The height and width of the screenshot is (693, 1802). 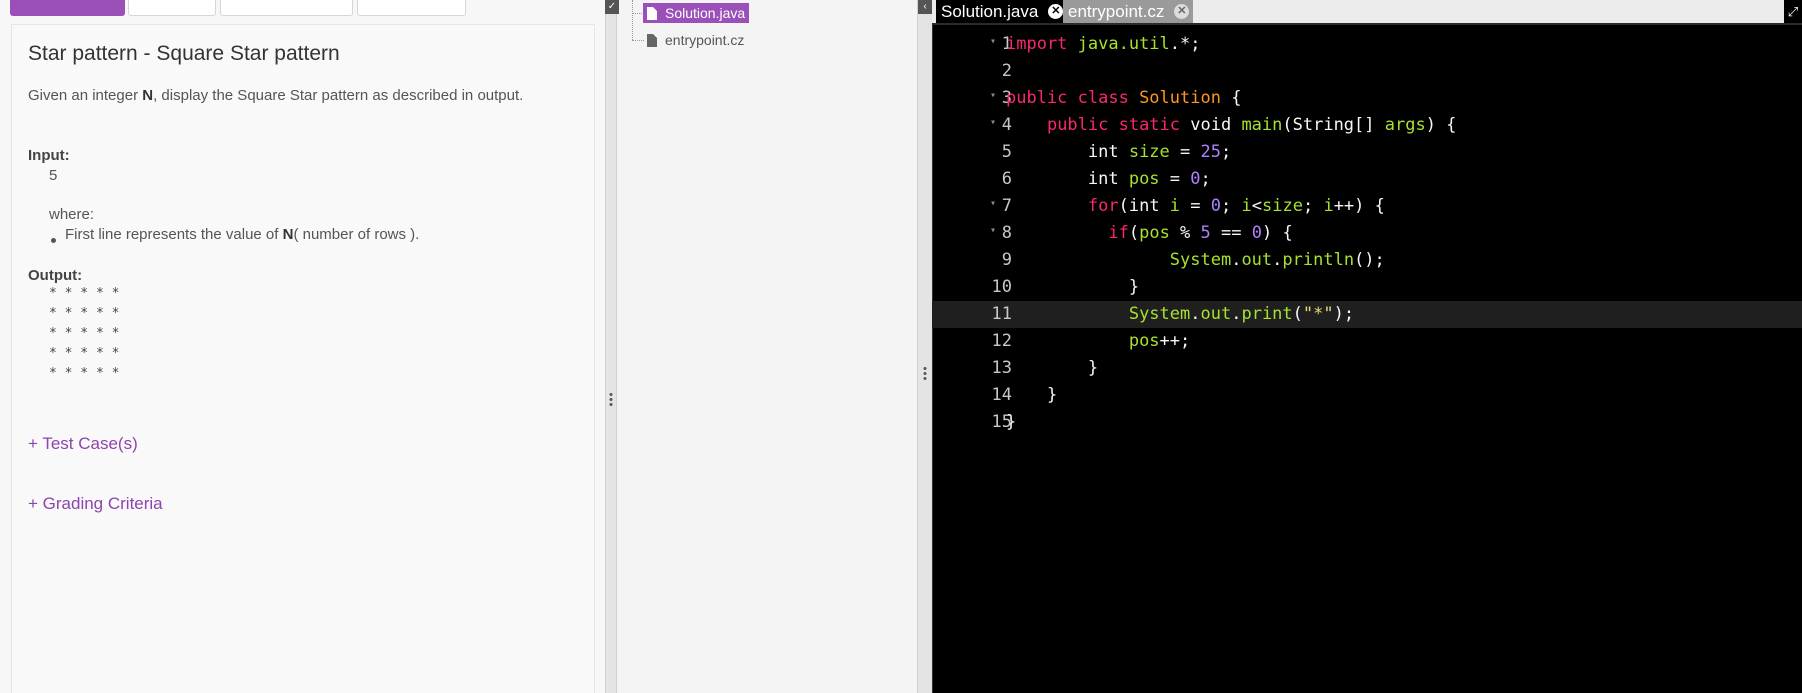 What do you see at coordinates (1318, 260) in the screenshot?
I see `code-token: println` at bounding box center [1318, 260].